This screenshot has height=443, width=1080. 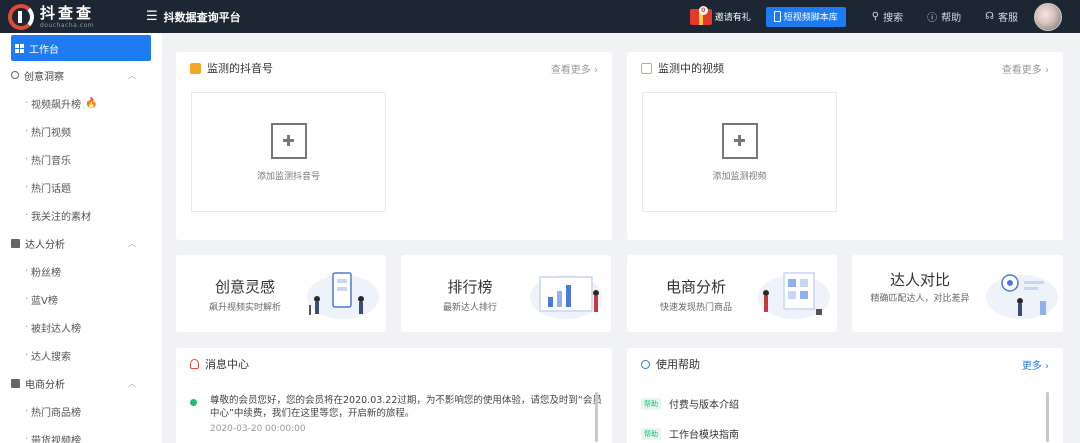 I want to click on sidebar-group-influencer: 达人分析 ︿, so click(x=81, y=243).